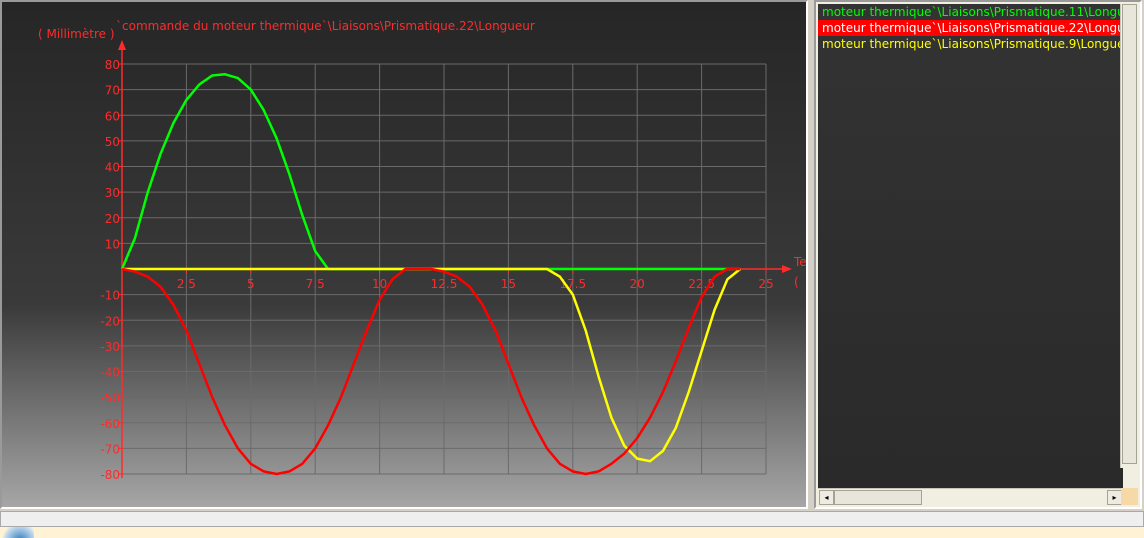 The image size is (1144, 538). I want to click on x-tick-label: 2.5, so click(186, 284).